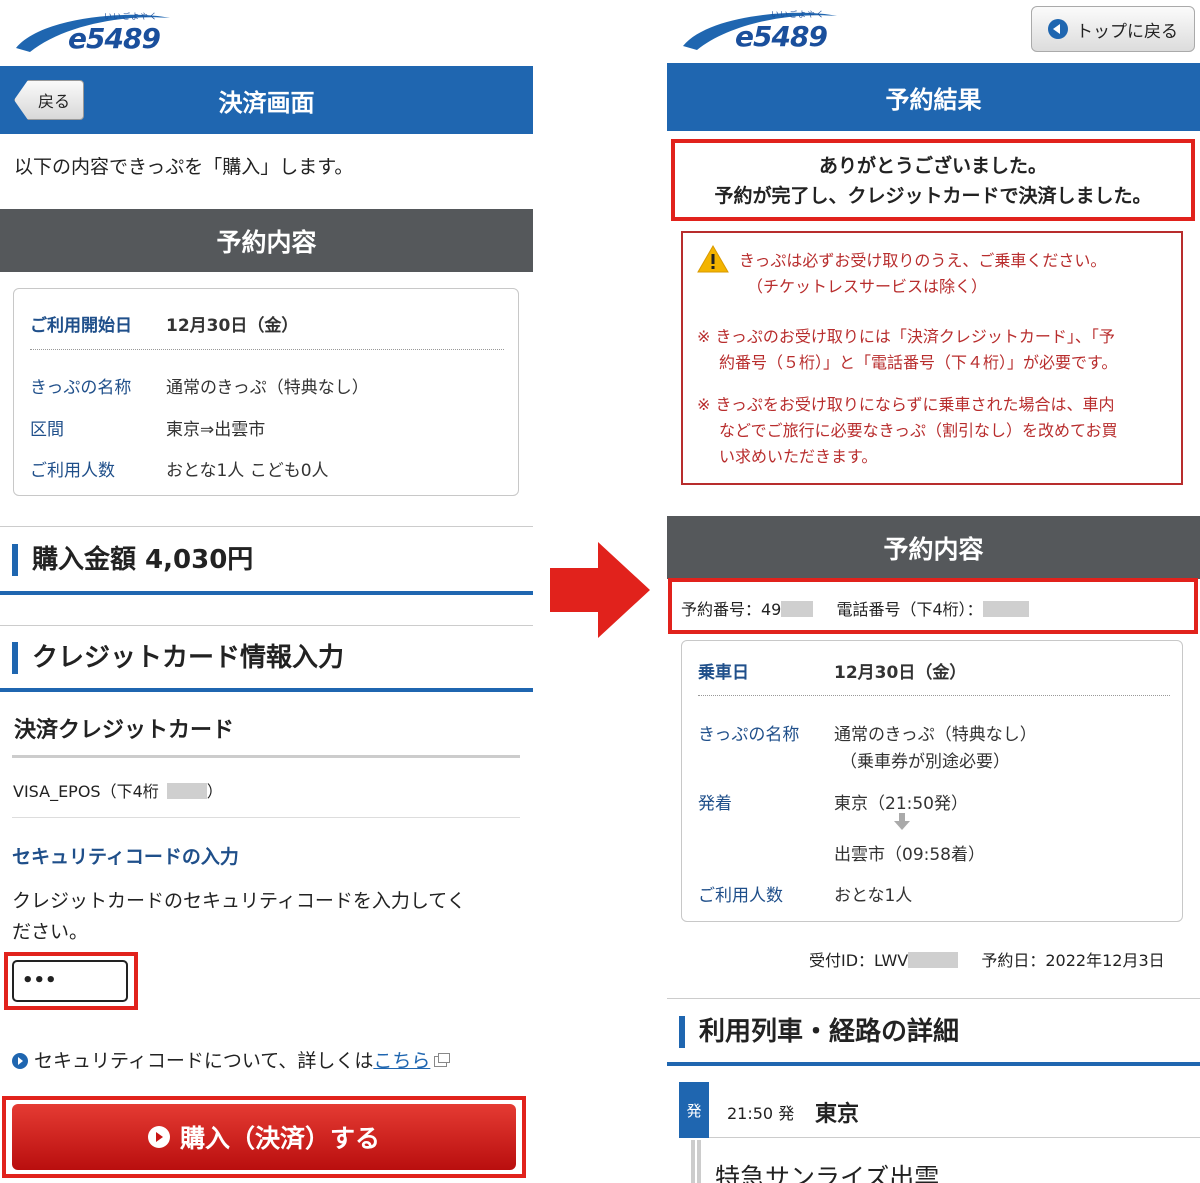 This screenshot has height=1183, width=1200. Describe the element at coordinates (933, 99) in the screenshot. I see `page-title: 予約結果` at that location.